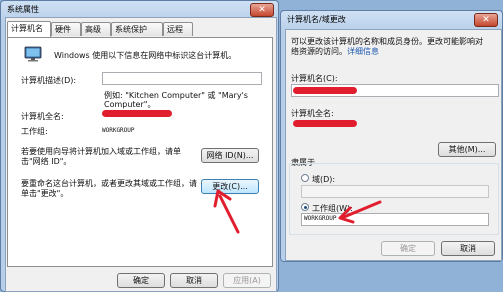  I want to click on intro-line2: 络资源的访问。详细信息, so click(335, 51).